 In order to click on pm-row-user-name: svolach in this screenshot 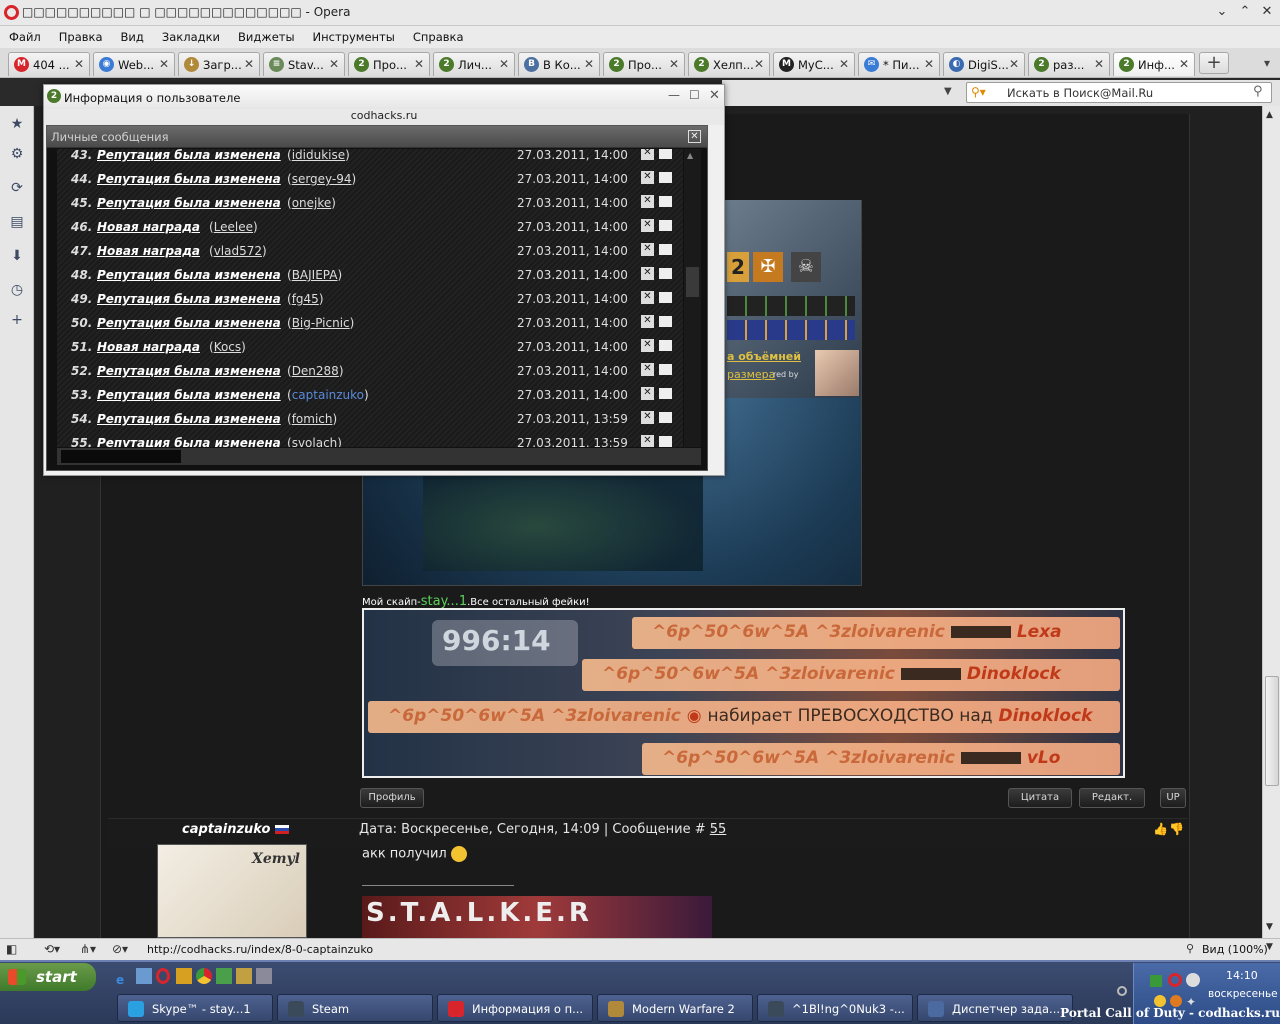, I will do `click(315, 441)`.